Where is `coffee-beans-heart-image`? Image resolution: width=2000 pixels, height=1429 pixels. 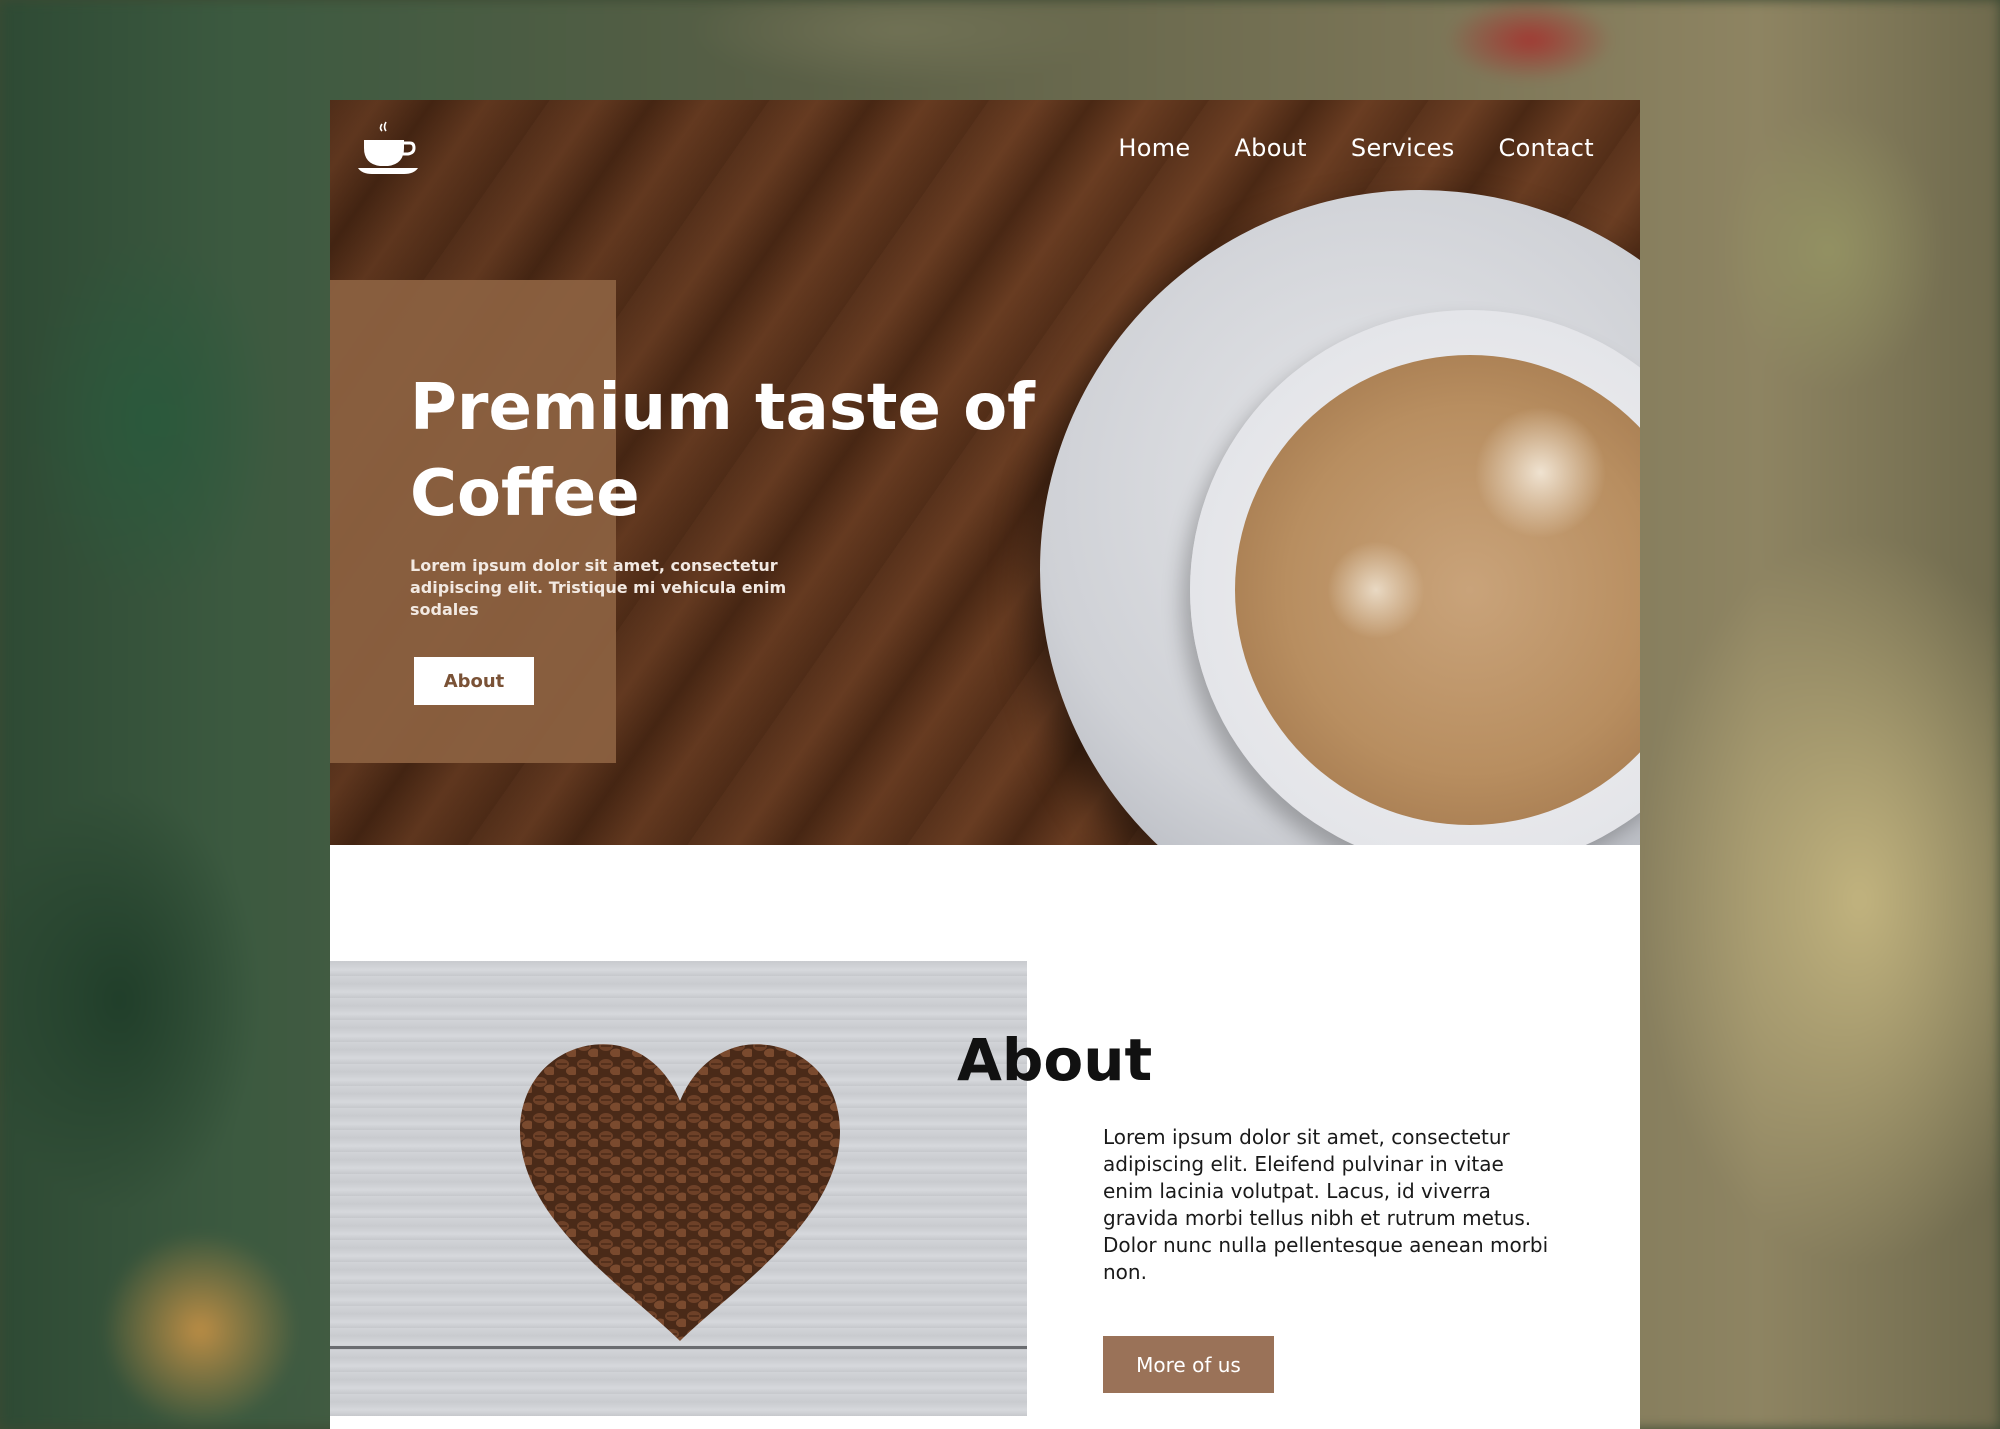 coffee-beans-heart-image is located at coordinates (678, 1188).